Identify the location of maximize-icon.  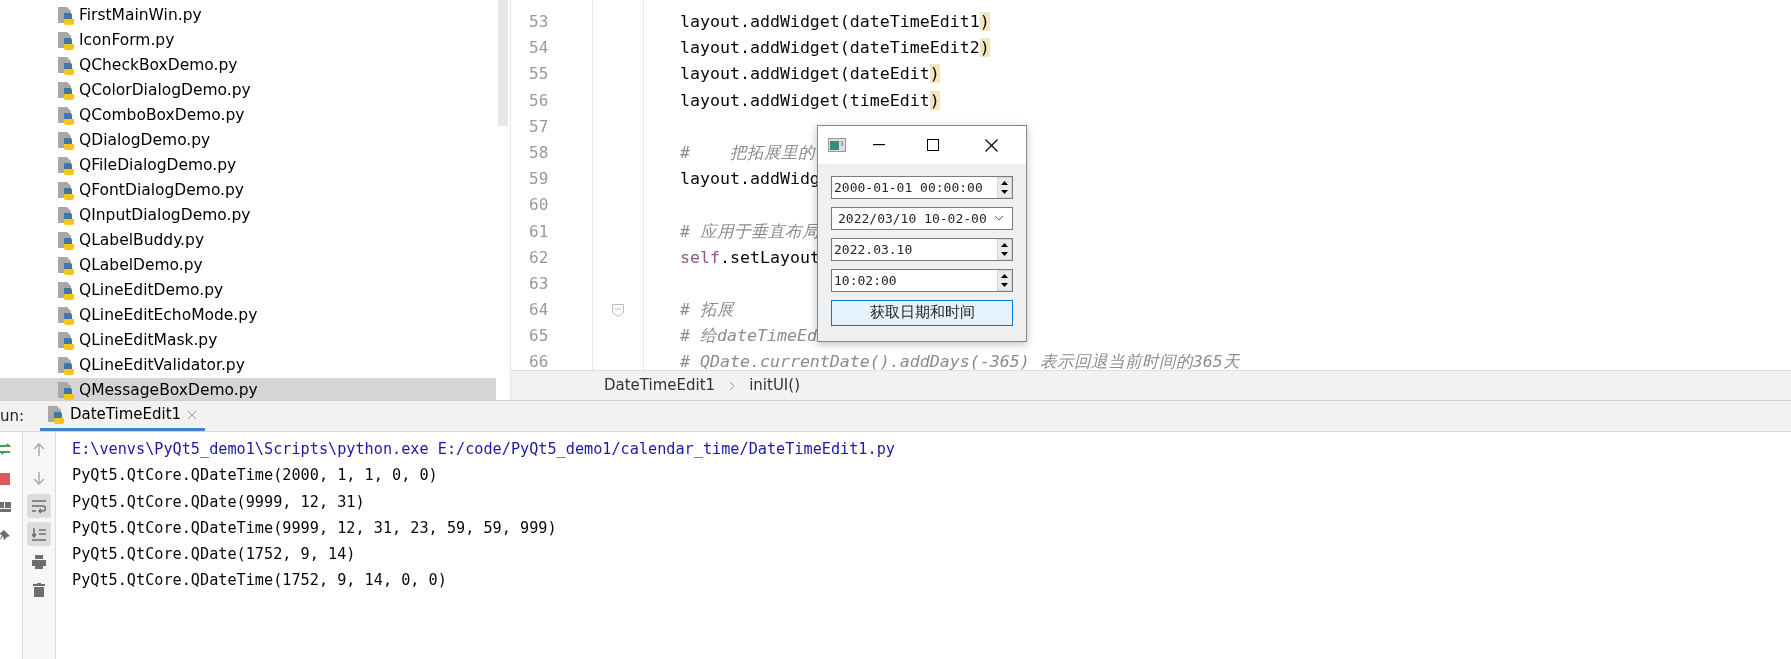
(933, 145).